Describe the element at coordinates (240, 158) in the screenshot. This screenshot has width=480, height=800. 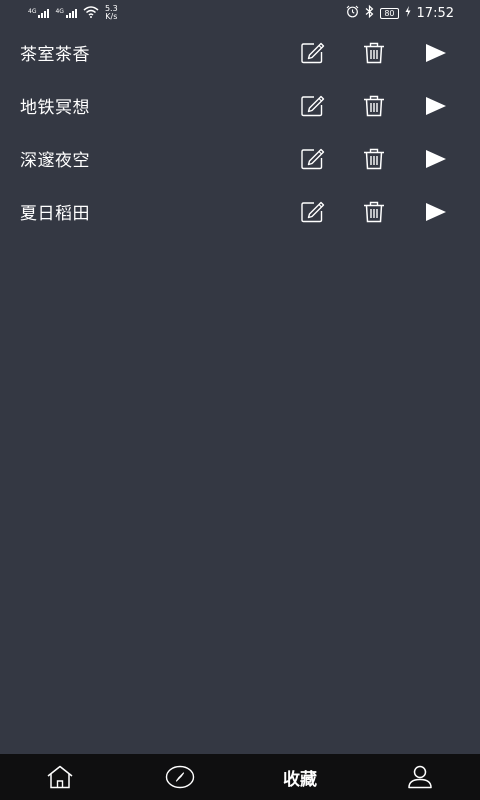
I see `list-item: 深邃夜空` at that location.